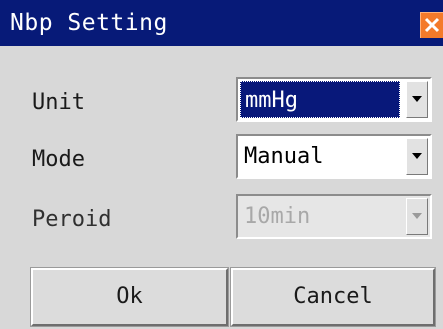 Image resolution: width=443 pixels, height=329 pixels. What do you see at coordinates (89, 23) in the screenshot?
I see `dialog-title: Nbp Setting` at bounding box center [89, 23].